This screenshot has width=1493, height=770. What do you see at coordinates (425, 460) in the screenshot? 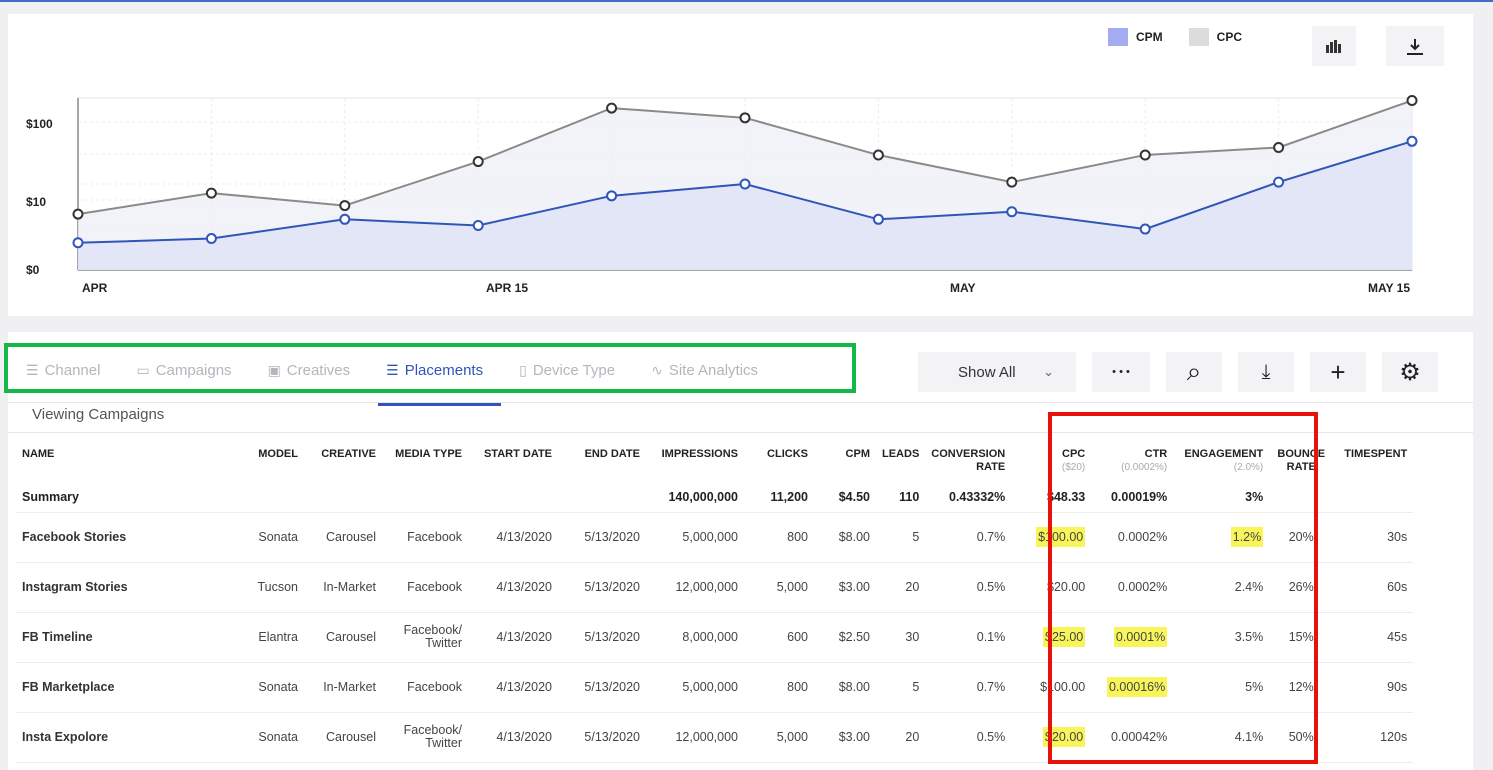
I see `col-media-type: MEDIA TYPE` at bounding box center [425, 460].